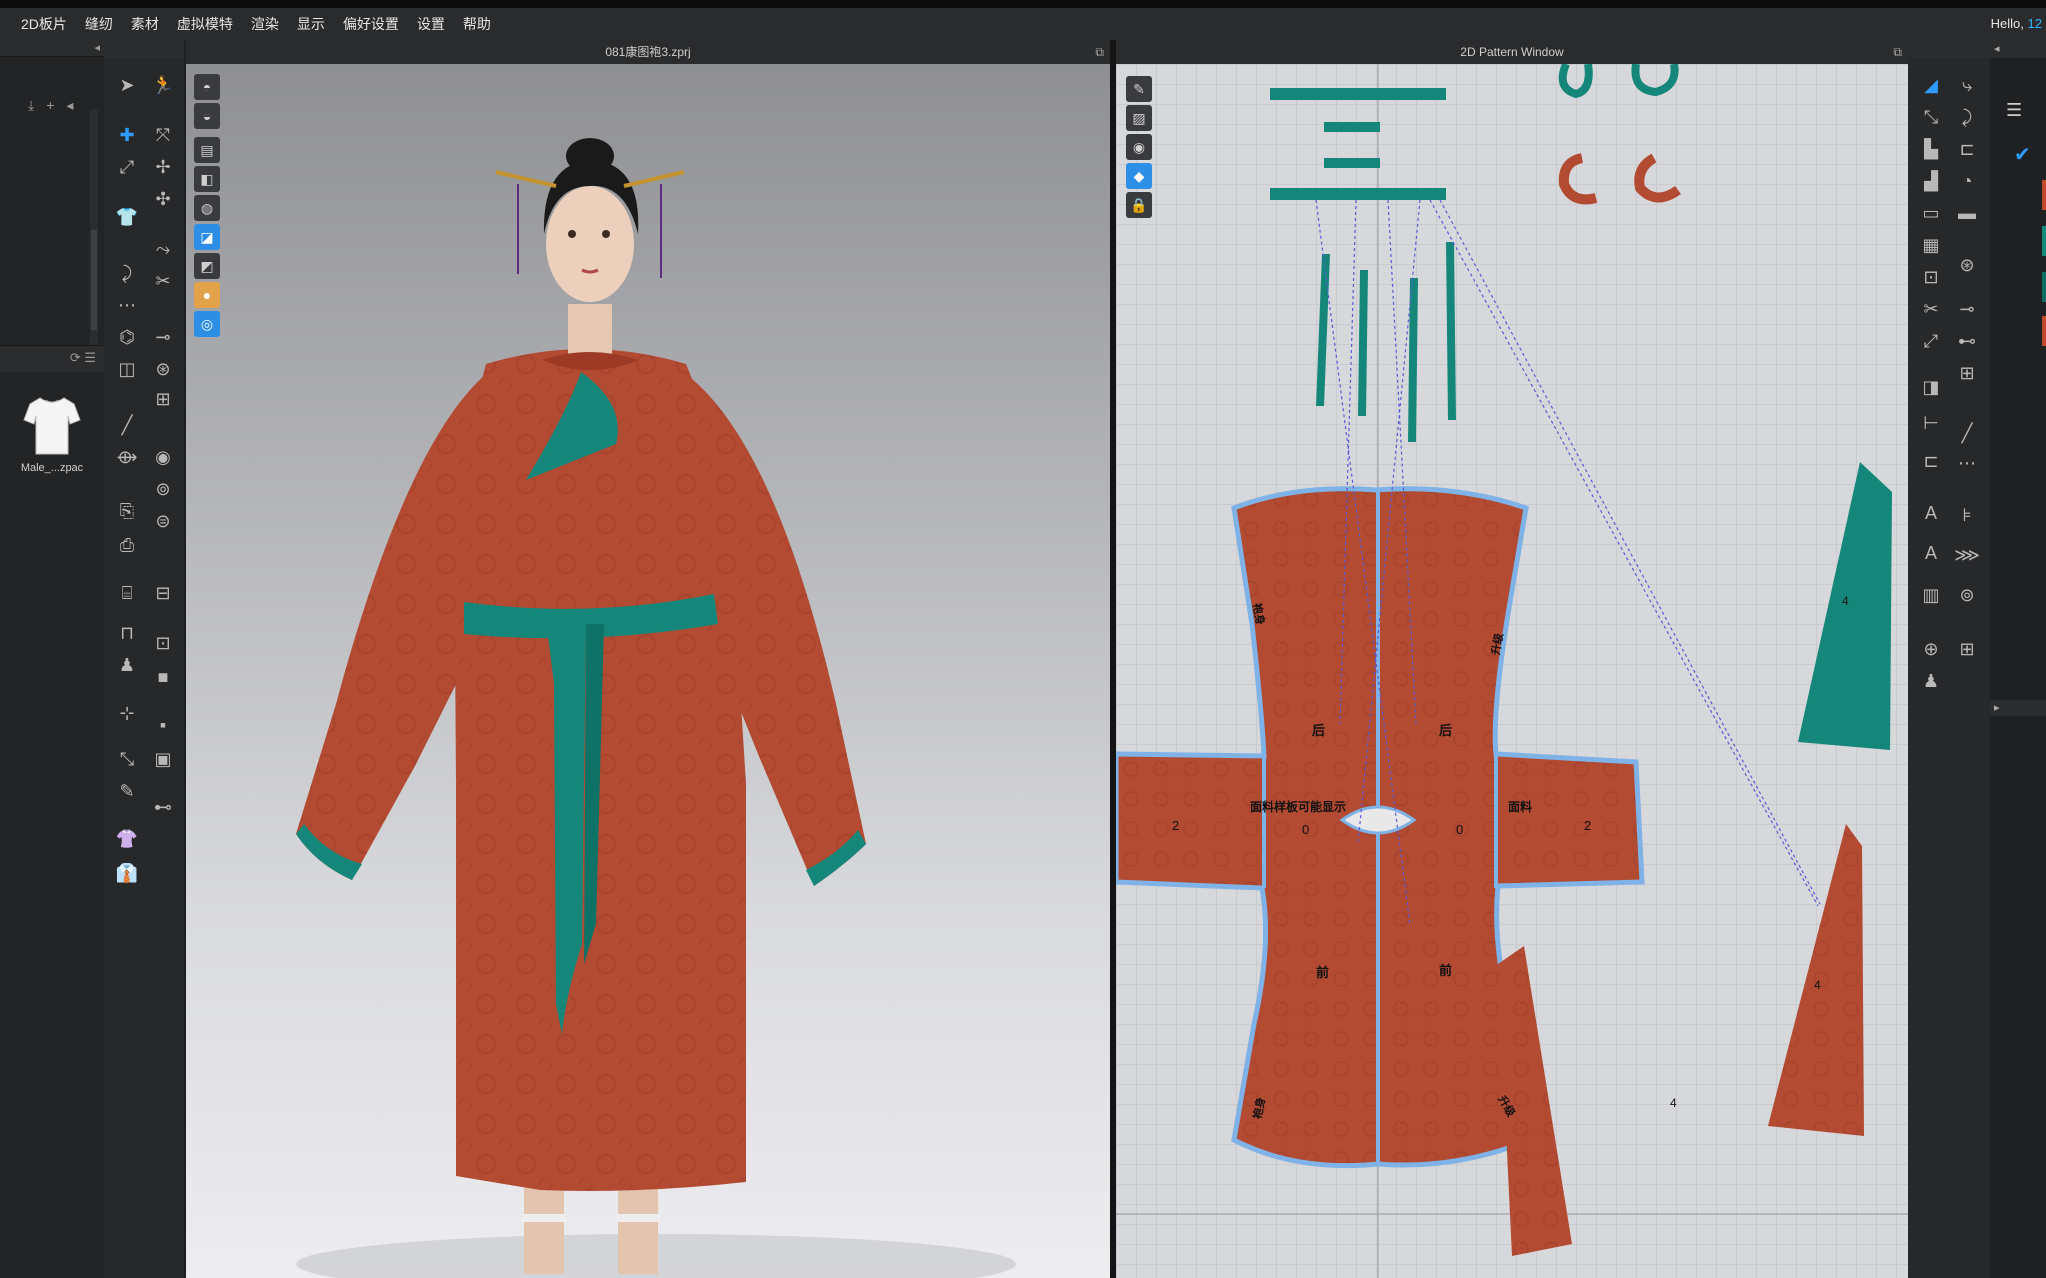 Image resolution: width=2046 pixels, height=1278 pixels. I want to click on avatar-2d-icon: ♟, so click(1931, 681).